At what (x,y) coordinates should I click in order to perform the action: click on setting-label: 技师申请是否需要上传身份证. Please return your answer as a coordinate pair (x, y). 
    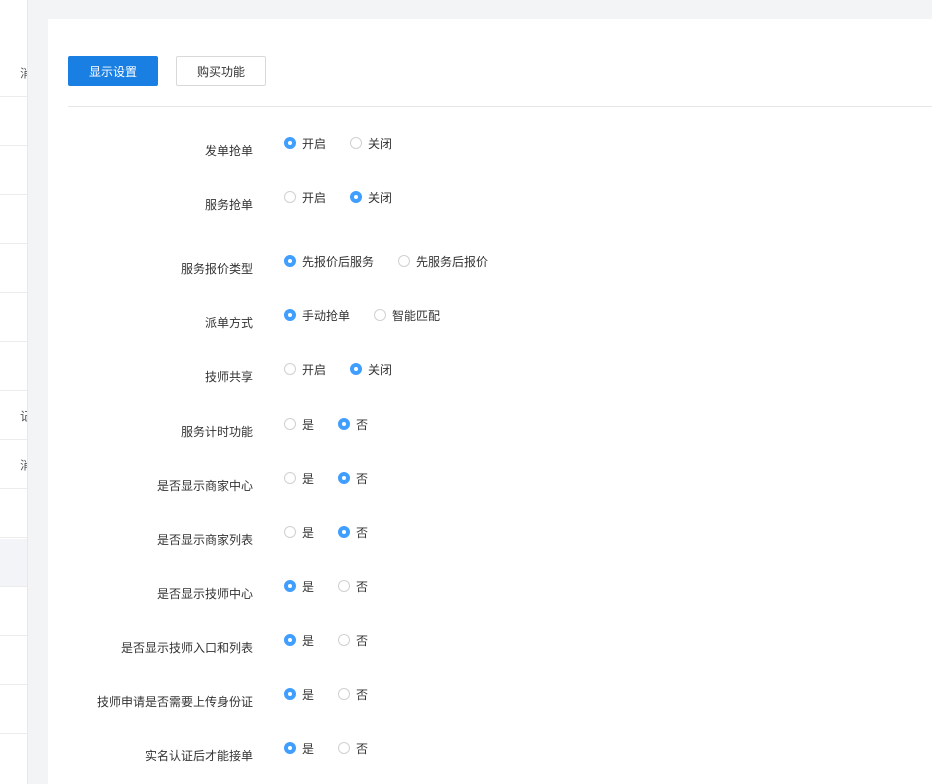
    Looking at the image, I should click on (174, 702).